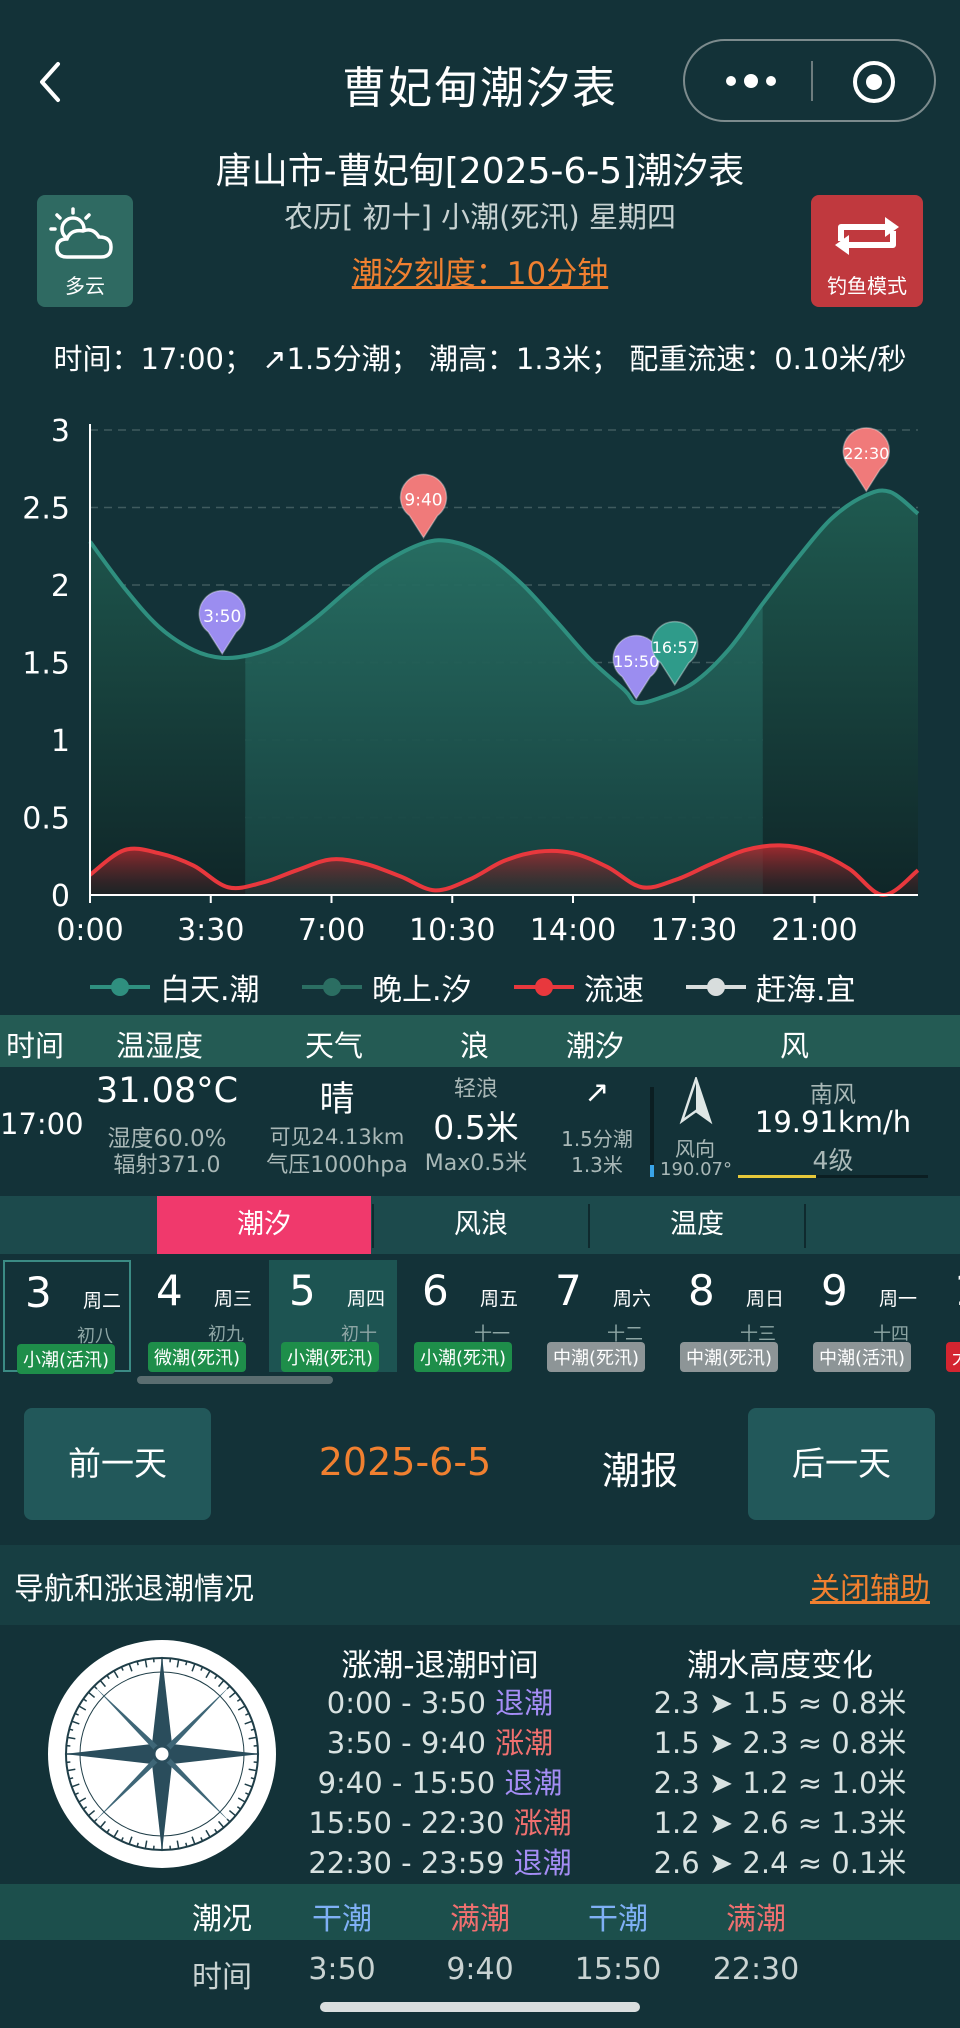 Image resolution: width=960 pixels, height=2028 pixels. Describe the element at coordinates (568, 1290) in the screenshot. I see `day-number: 7` at that location.